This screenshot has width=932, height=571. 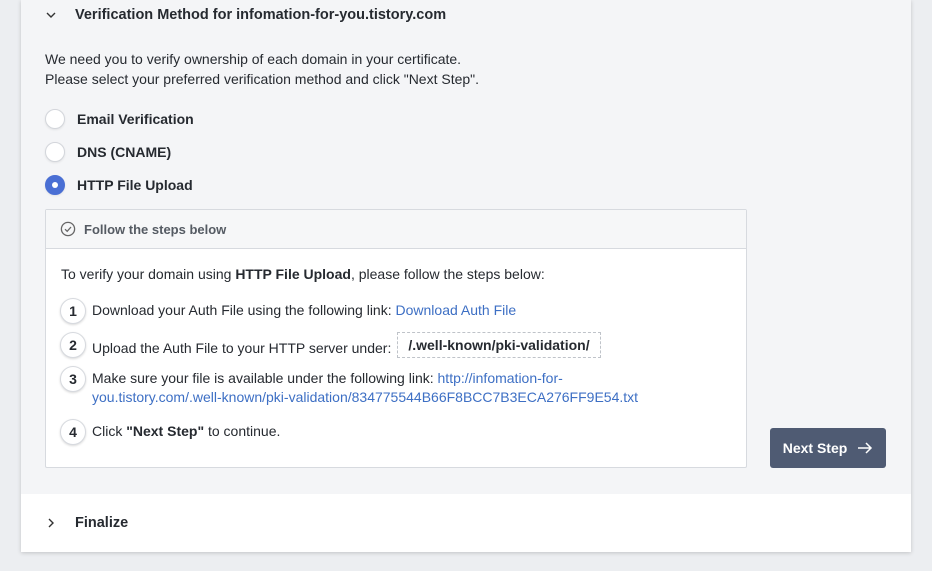 I want to click on chevron-down-icon, so click(x=51, y=15).